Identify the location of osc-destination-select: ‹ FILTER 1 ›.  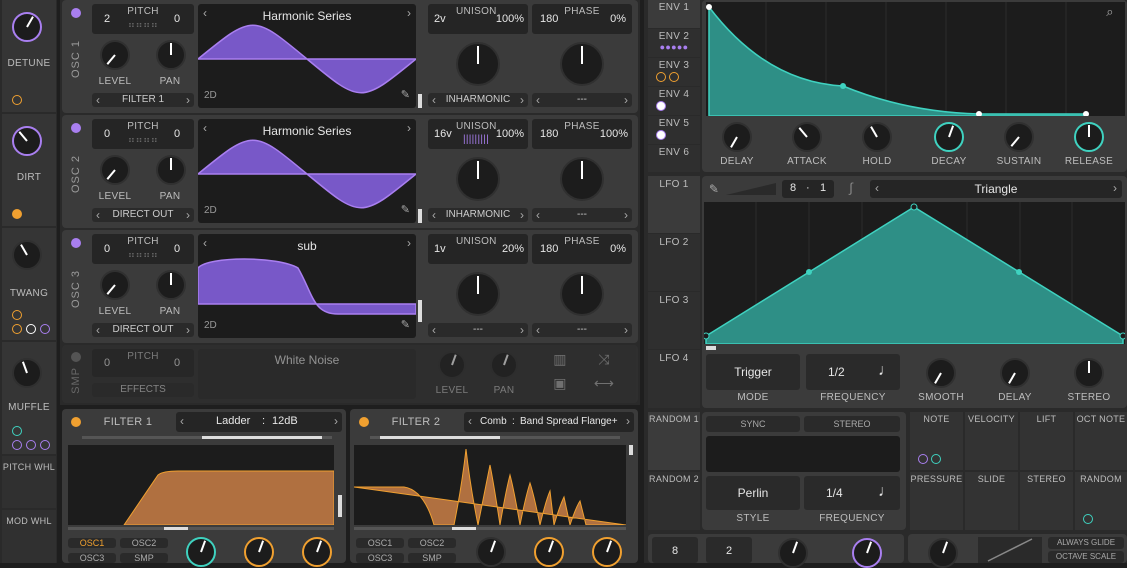
(143, 100).